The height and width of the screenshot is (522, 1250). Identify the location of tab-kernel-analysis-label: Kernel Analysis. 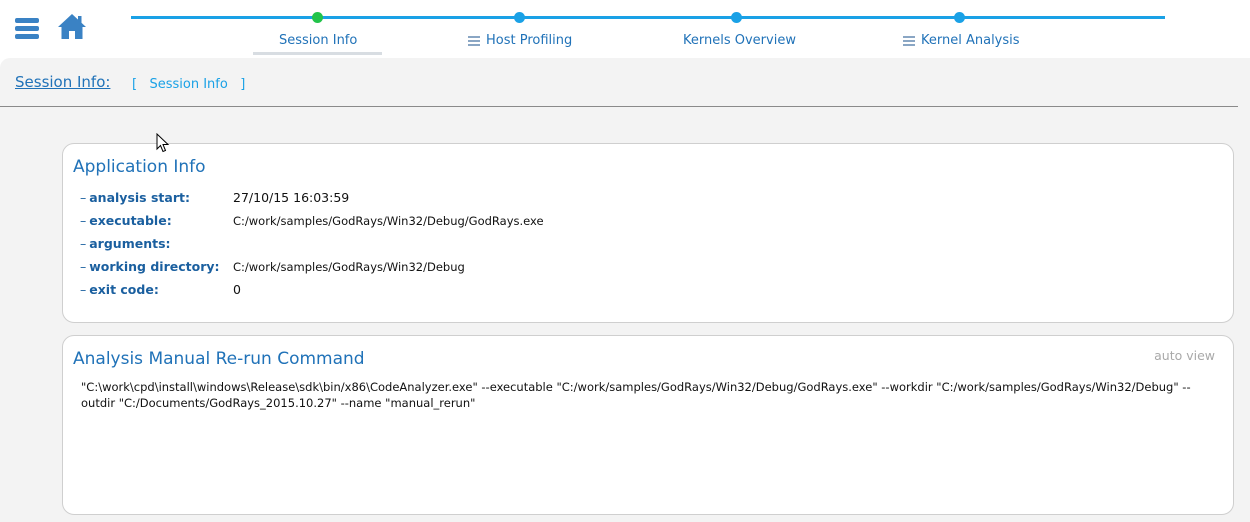
(970, 40).